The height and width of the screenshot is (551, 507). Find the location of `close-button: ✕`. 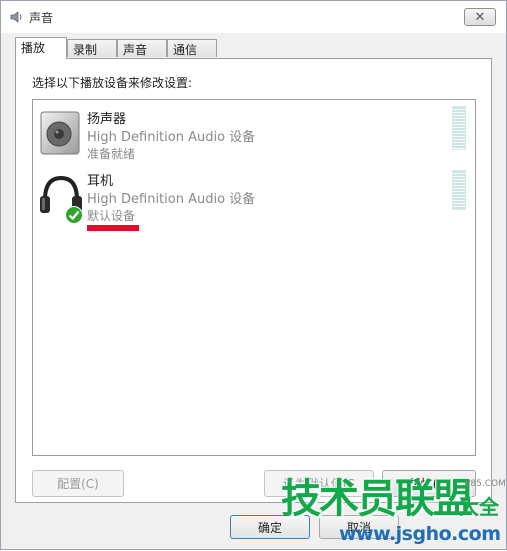

close-button: ✕ is located at coordinates (480, 17).